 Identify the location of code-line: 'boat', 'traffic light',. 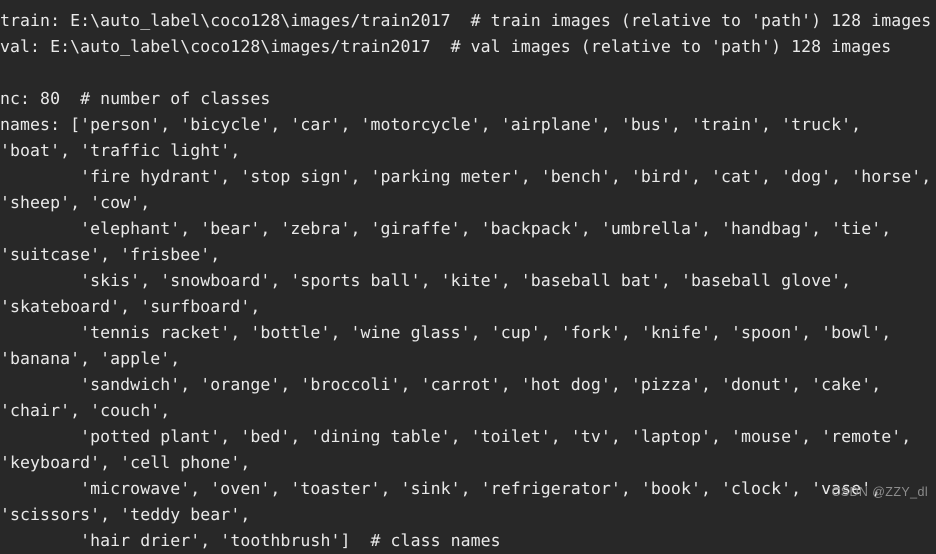
(120, 150).